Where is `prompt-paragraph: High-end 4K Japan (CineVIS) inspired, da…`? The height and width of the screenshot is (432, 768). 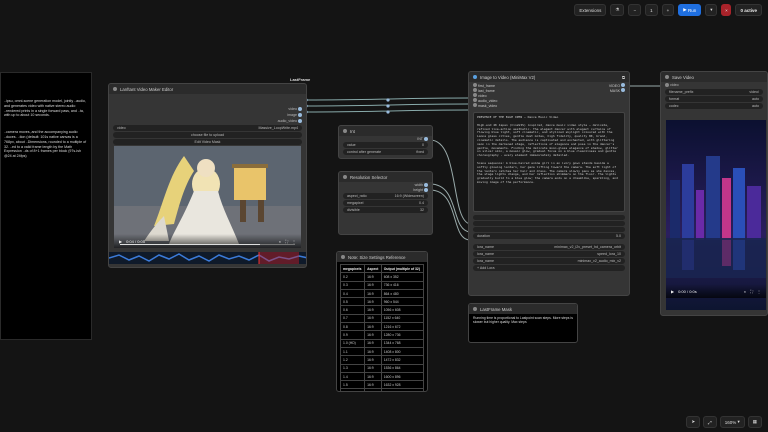
prompt-paragraph: High-end 4K Japan (CineVIS) inspired, da… is located at coordinates (547, 140).